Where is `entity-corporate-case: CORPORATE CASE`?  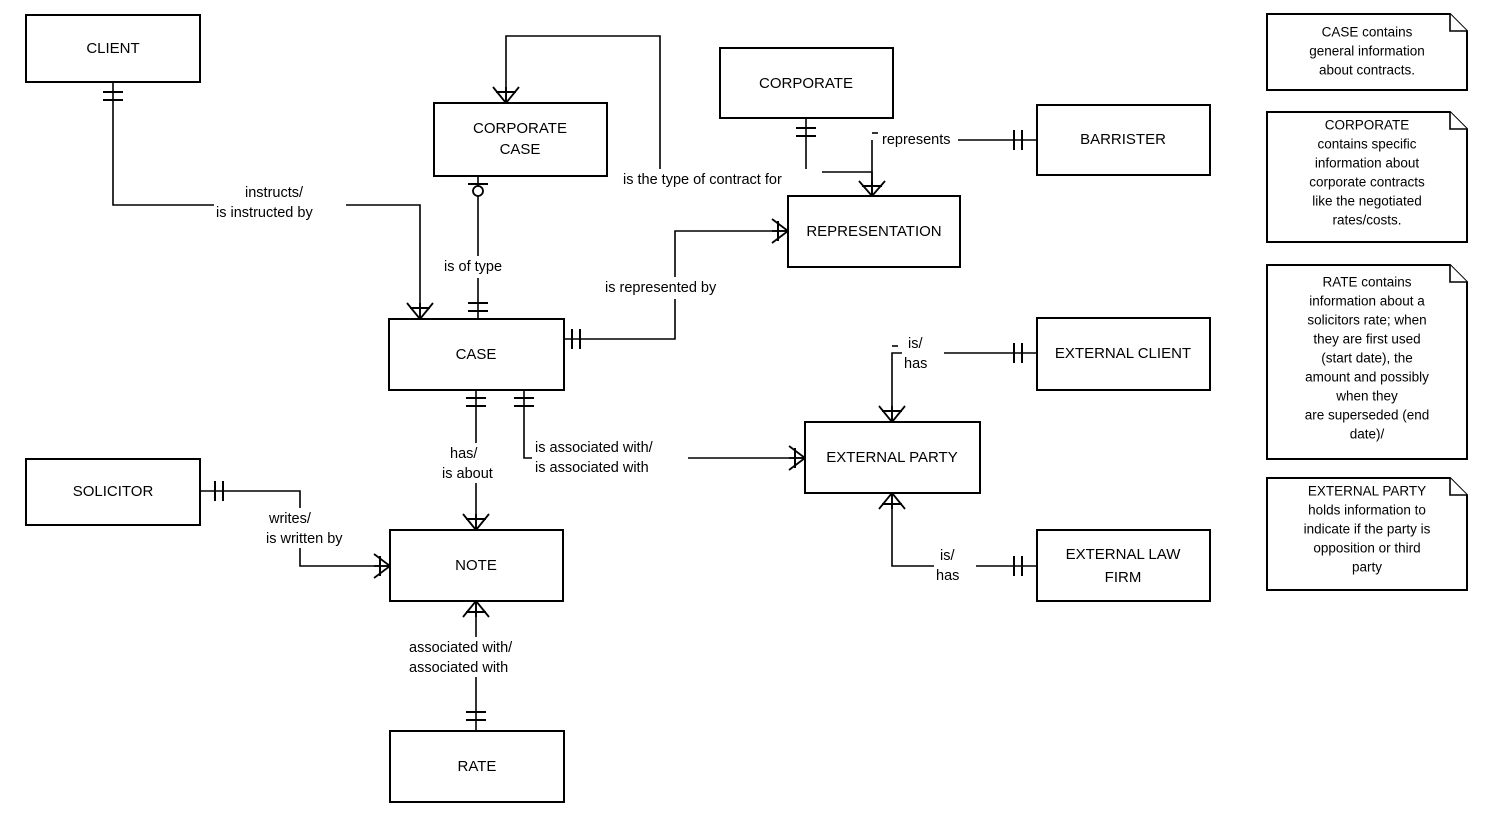
entity-corporate-case: CORPORATE CASE is located at coordinates (520, 139).